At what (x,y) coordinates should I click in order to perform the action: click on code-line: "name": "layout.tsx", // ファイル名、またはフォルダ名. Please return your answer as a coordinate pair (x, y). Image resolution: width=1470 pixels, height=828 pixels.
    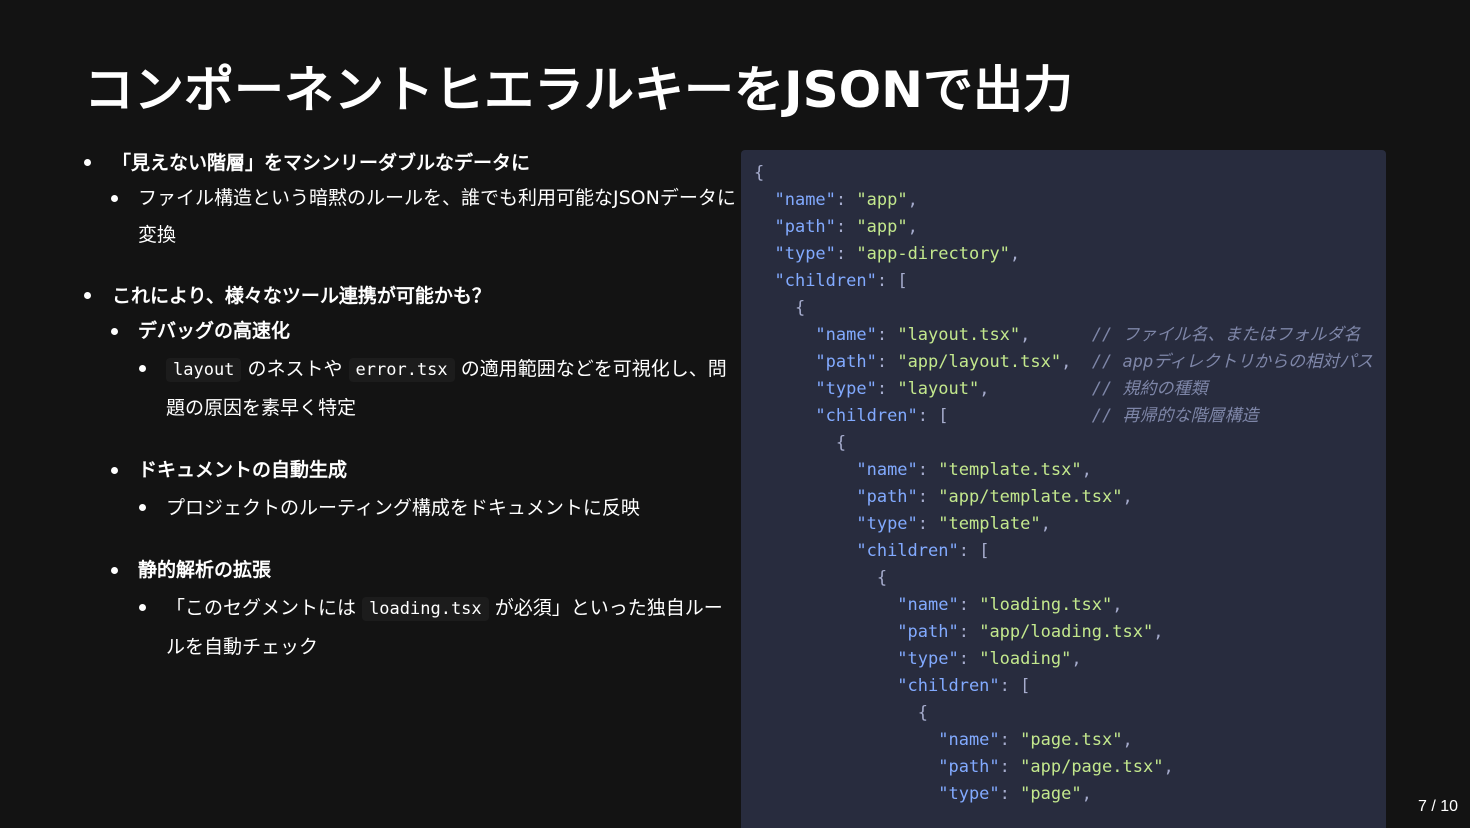
    Looking at the image, I should click on (1063, 335).